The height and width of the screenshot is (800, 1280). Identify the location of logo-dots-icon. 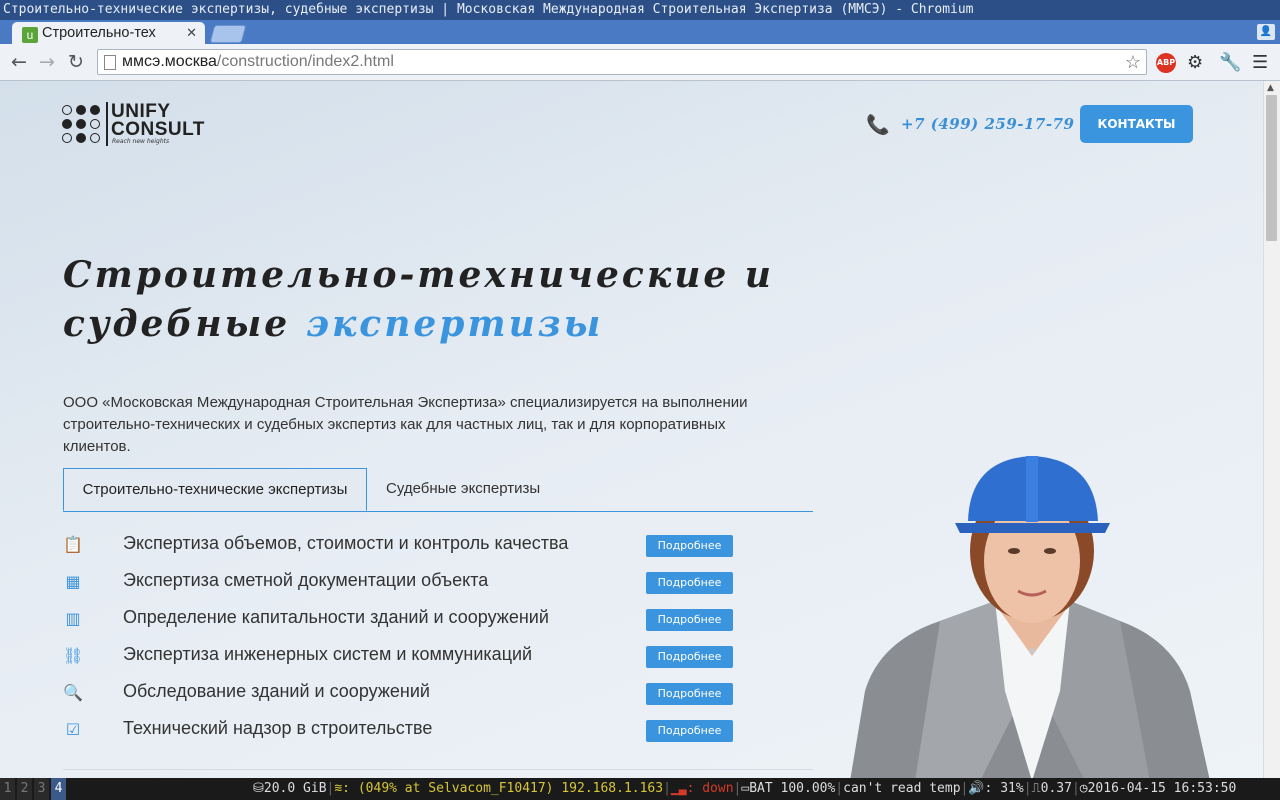
(83, 125).